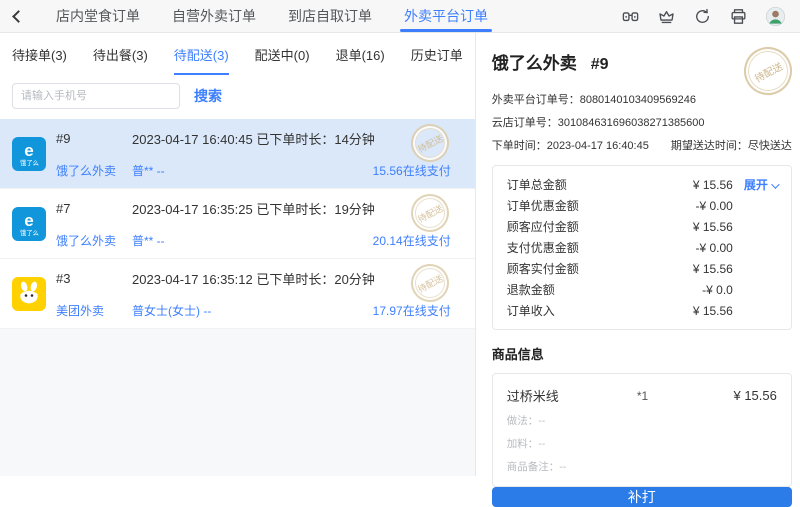 The width and height of the screenshot is (800, 507). I want to click on printer-icon, so click(738, 16).